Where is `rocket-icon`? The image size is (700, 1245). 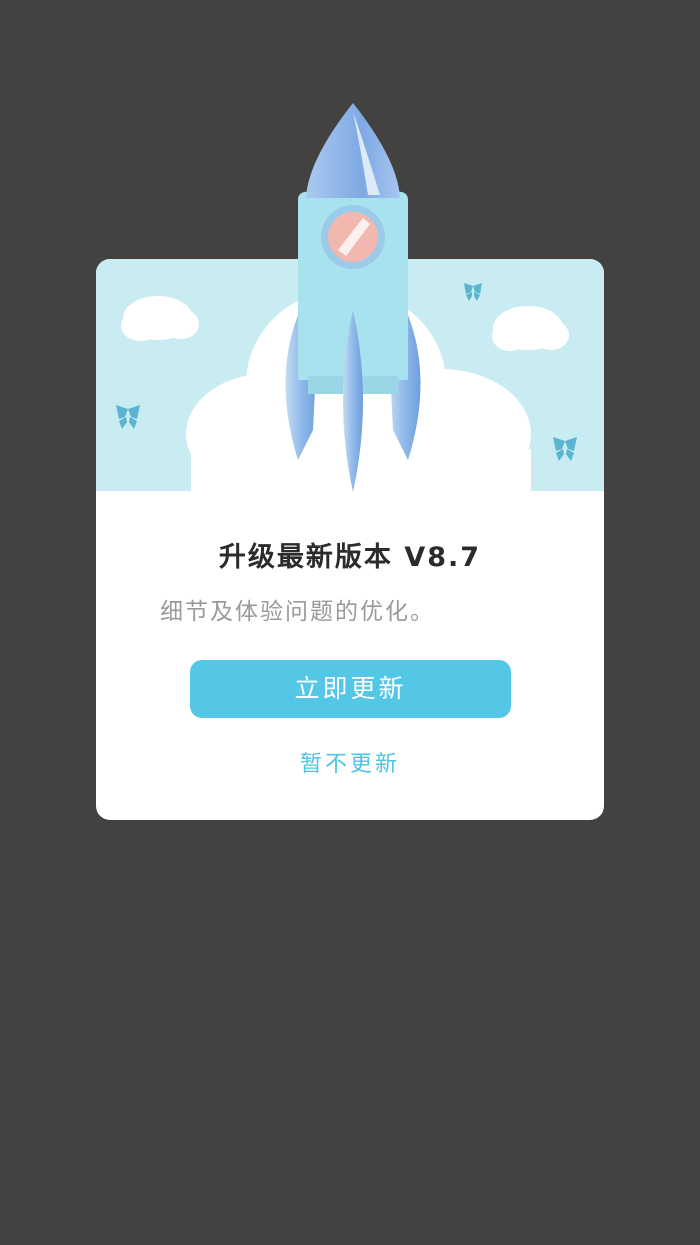
rocket-icon is located at coordinates (353, 297).